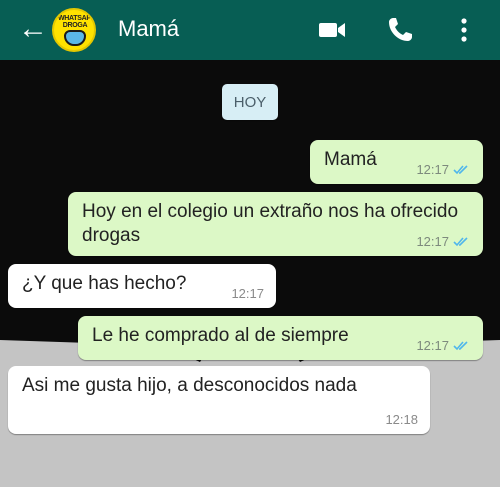 The image size is (500, 487). Describe the element at coordinates (220, 335) in the screenshot. I see `message-text: Le he comprado al de siempre` at that location.